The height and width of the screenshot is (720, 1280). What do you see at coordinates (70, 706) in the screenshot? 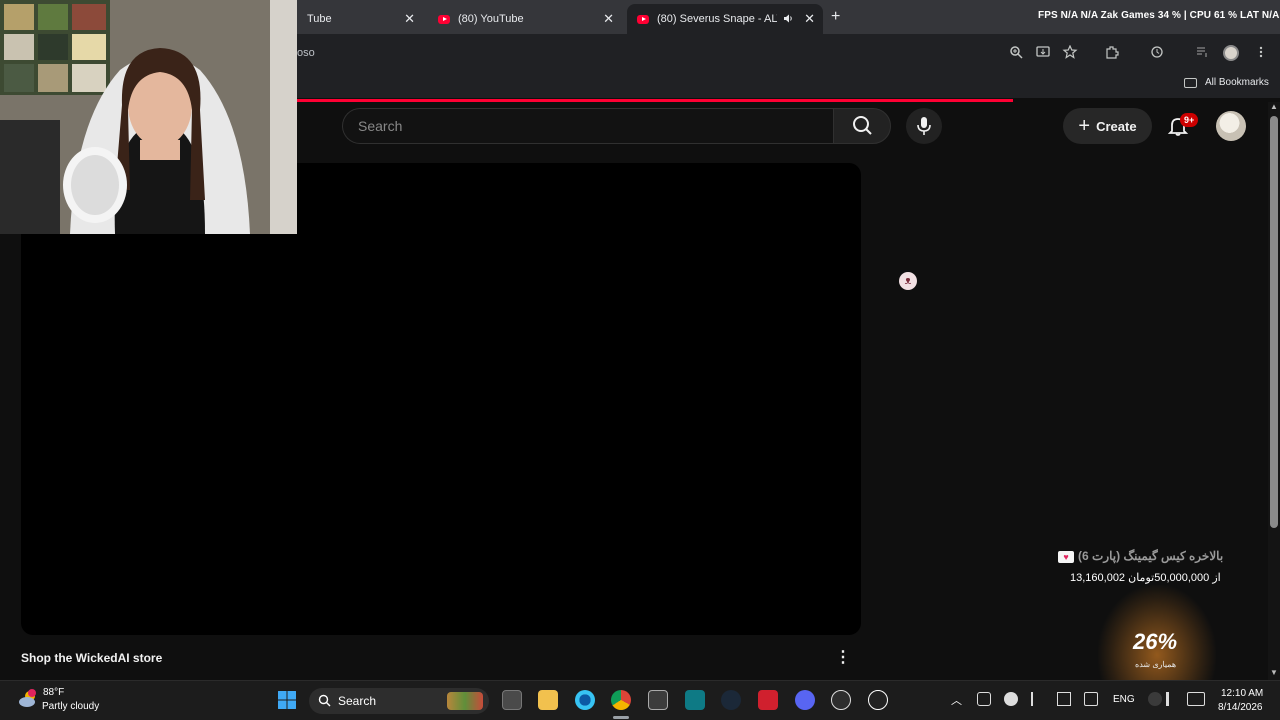
I see `weather-description: Partly cloudy` at bounding box center [70, 706].